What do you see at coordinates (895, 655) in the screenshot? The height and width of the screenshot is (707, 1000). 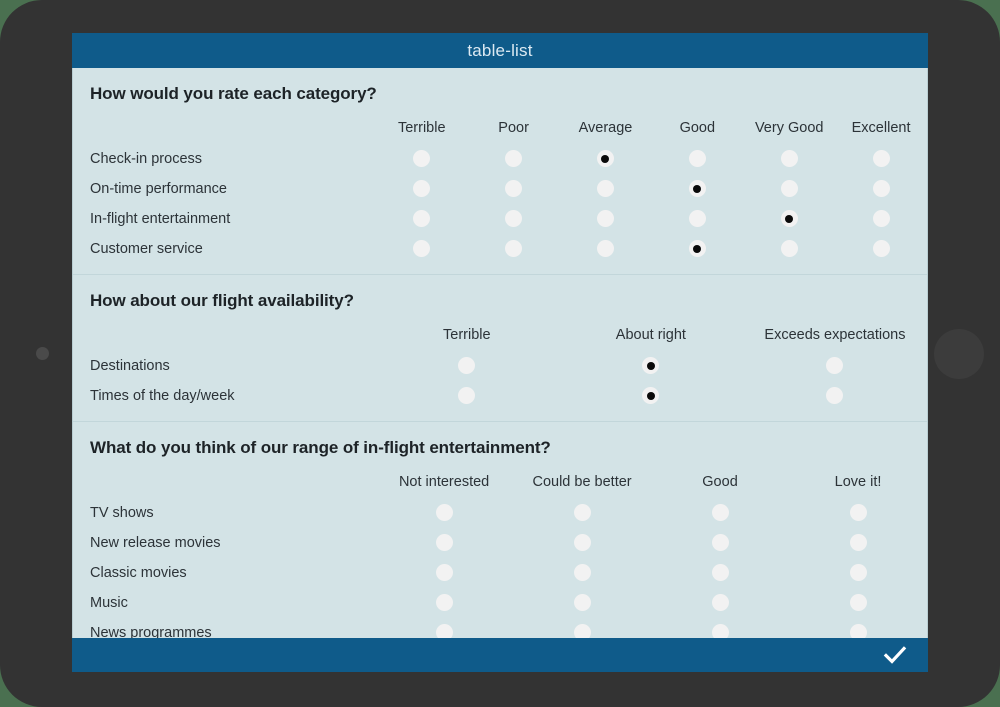 I see `confirm-button` at bounding box center [895, 655].